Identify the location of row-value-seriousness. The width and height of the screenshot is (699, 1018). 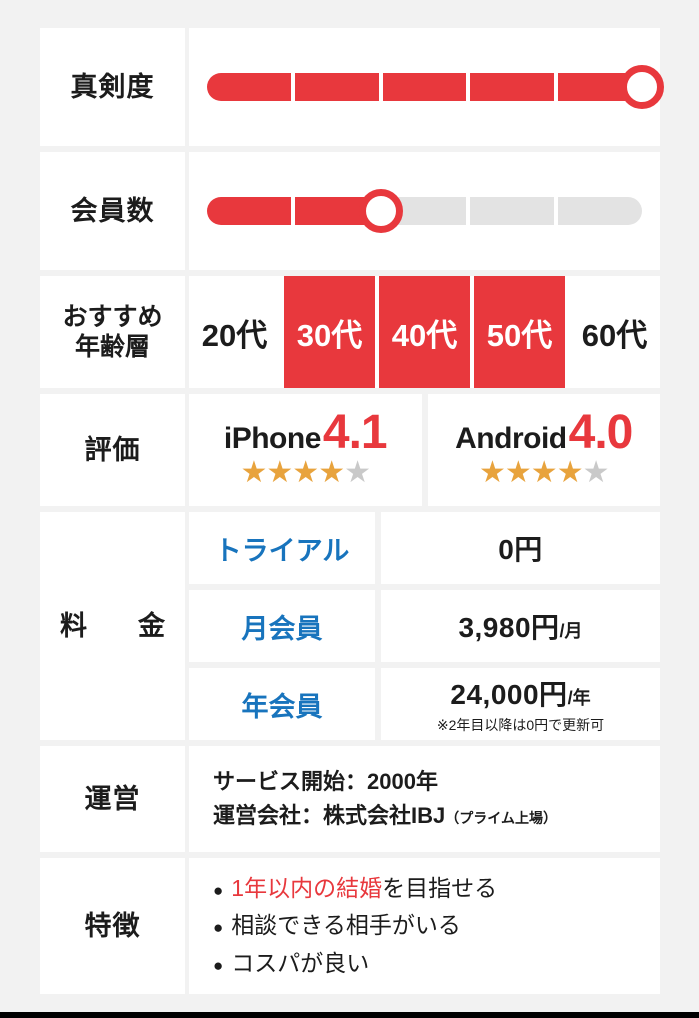
(426, 87).